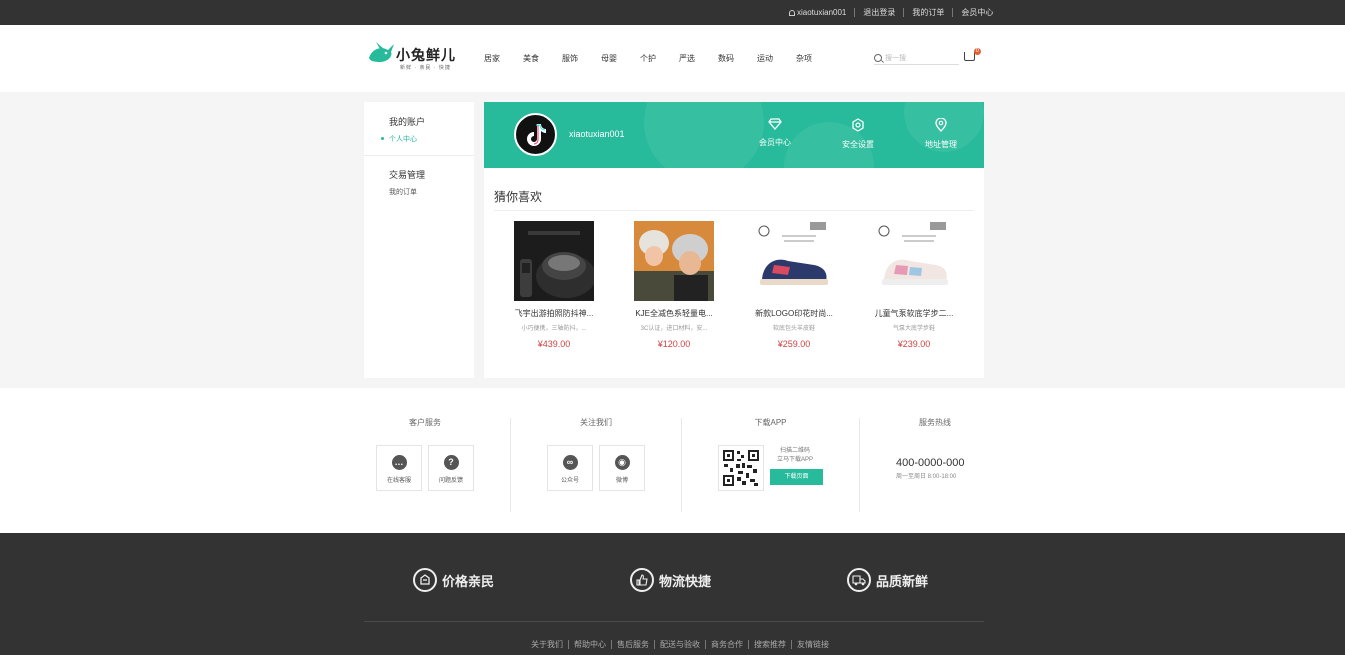 This screenshot has height=655, width=1345. I want to click on rabbit-logo-icon, so click(381, 52).